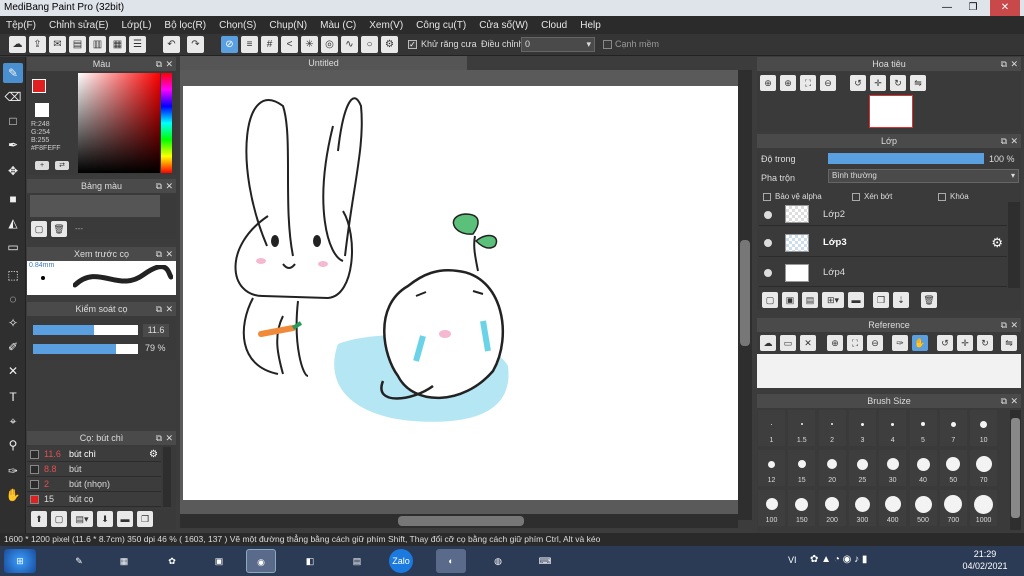  Describe the element at coordinates (875, 343) in the screenshot. I see `zoom-out-icon: ⊖` at that location.